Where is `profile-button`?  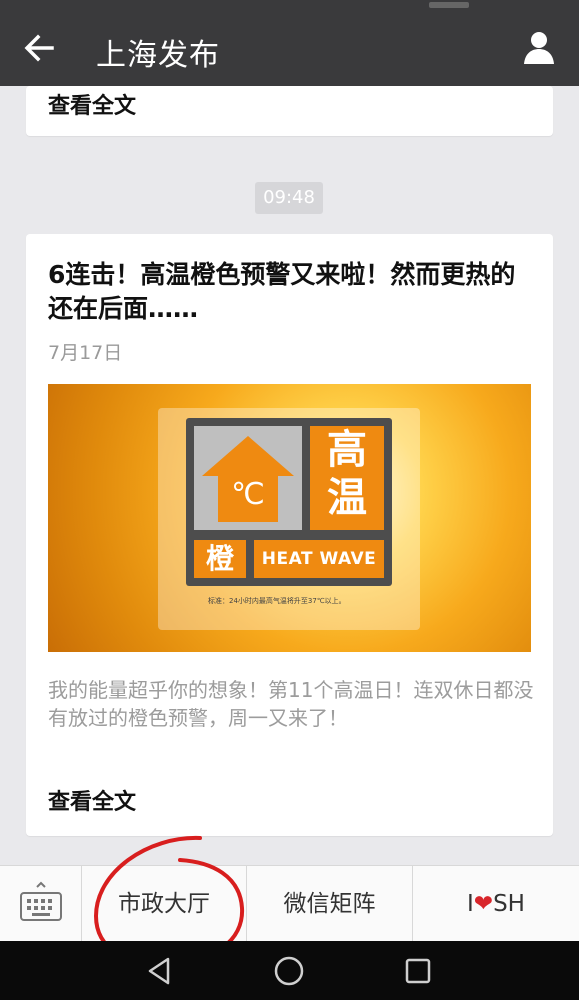
profile-button is located at coordinates (539, 48).